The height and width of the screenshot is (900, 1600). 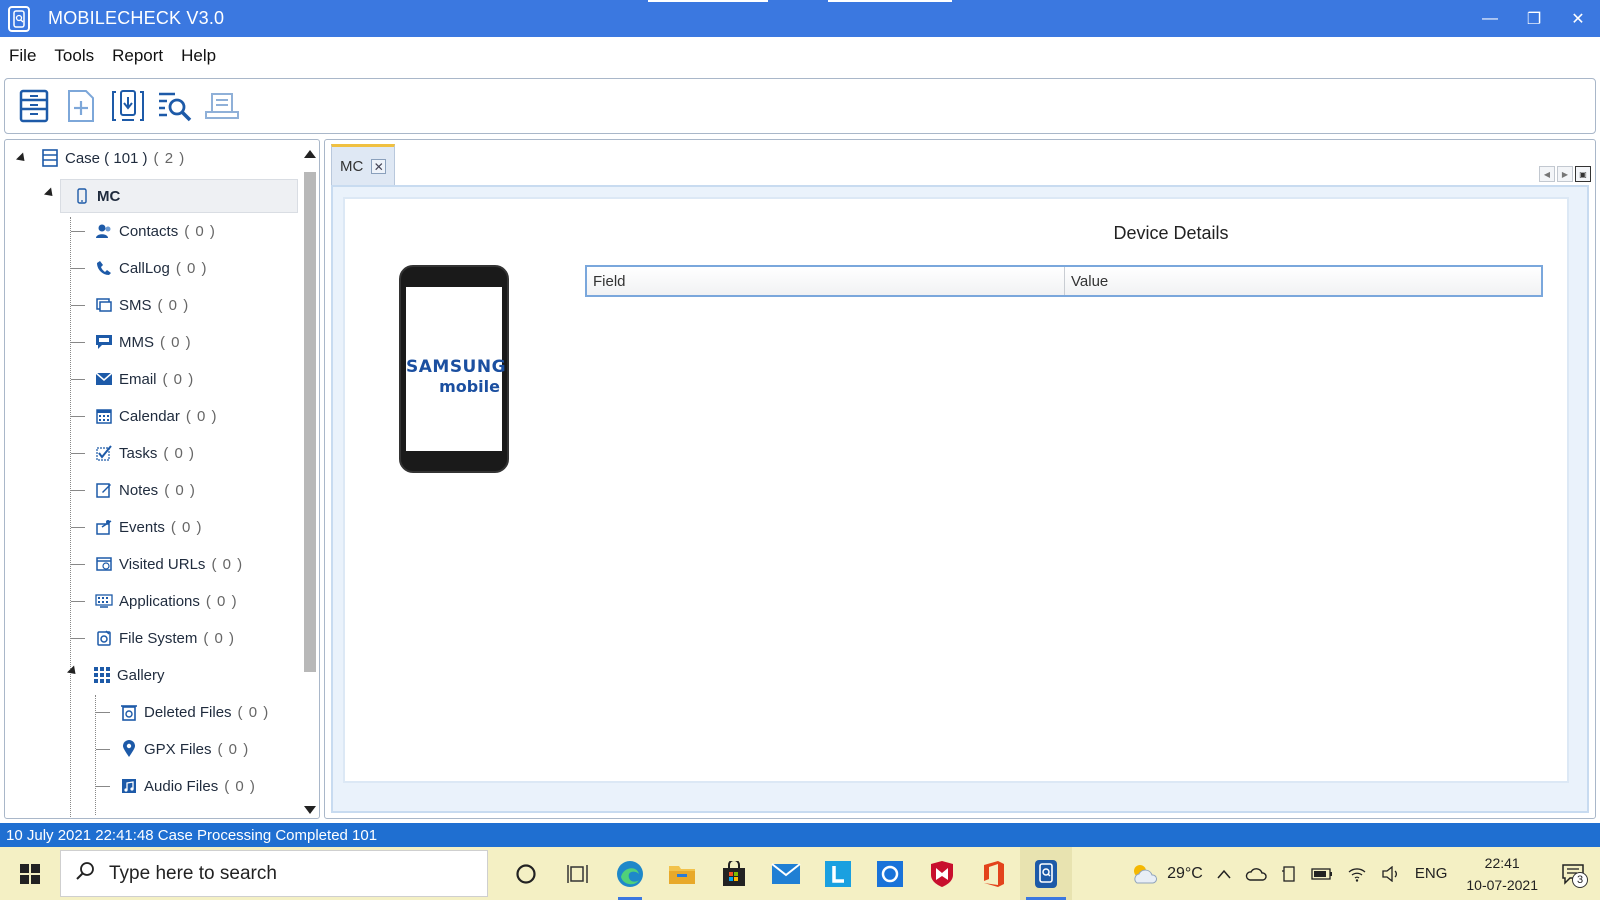 I want to click on tree-item-audio-files: Audio Files ( 0 ), so click(x=176, y=786).